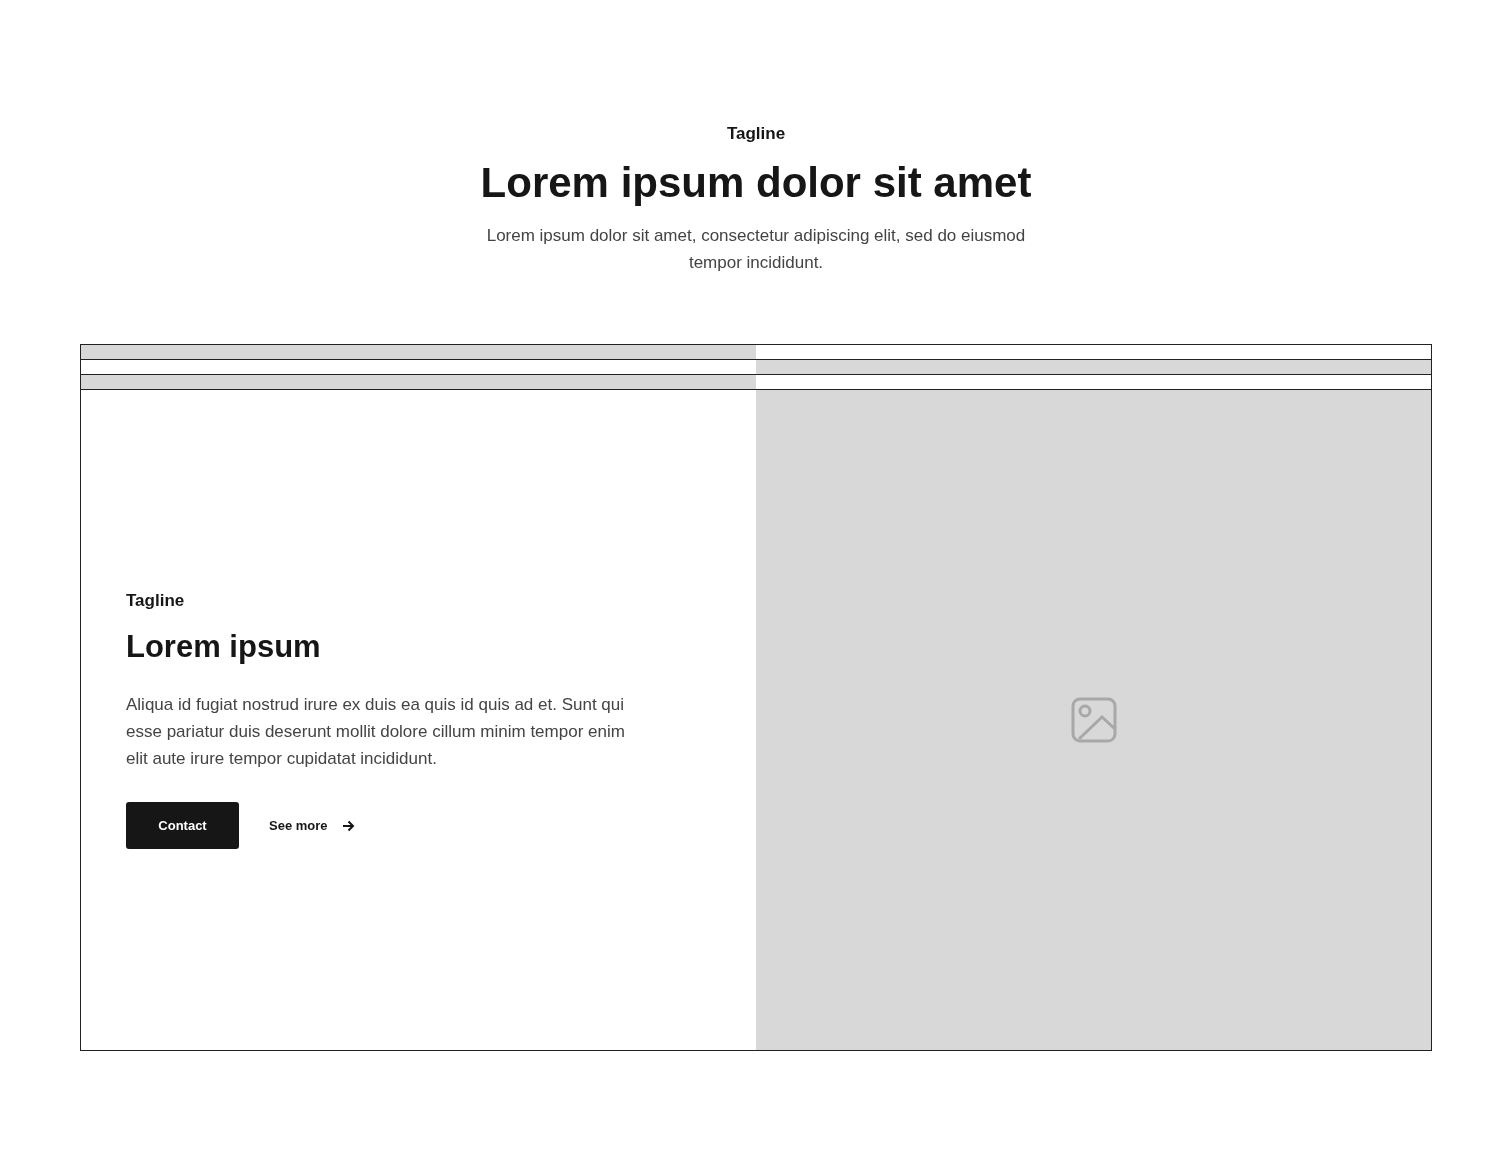 The width and height of the screenshot is (1512, 1171). What do you see at coordinates (182, 826) in the screenshot?
I see `contact-button: Contact` at bounding box center [182, 826].